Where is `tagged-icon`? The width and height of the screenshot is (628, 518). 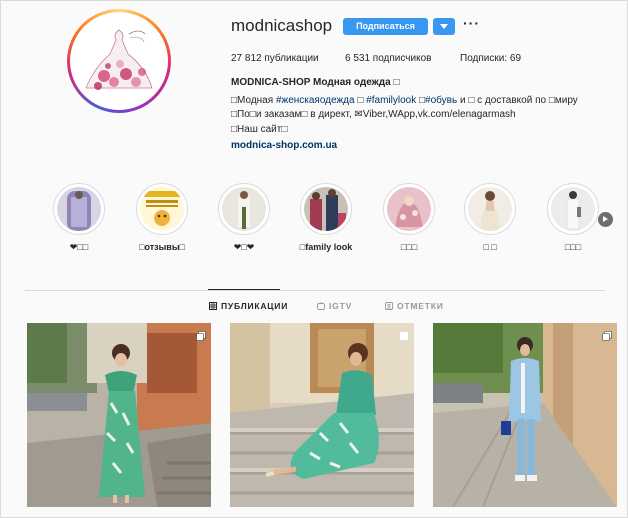
tagged-icon is located at coordinates (389, 307).